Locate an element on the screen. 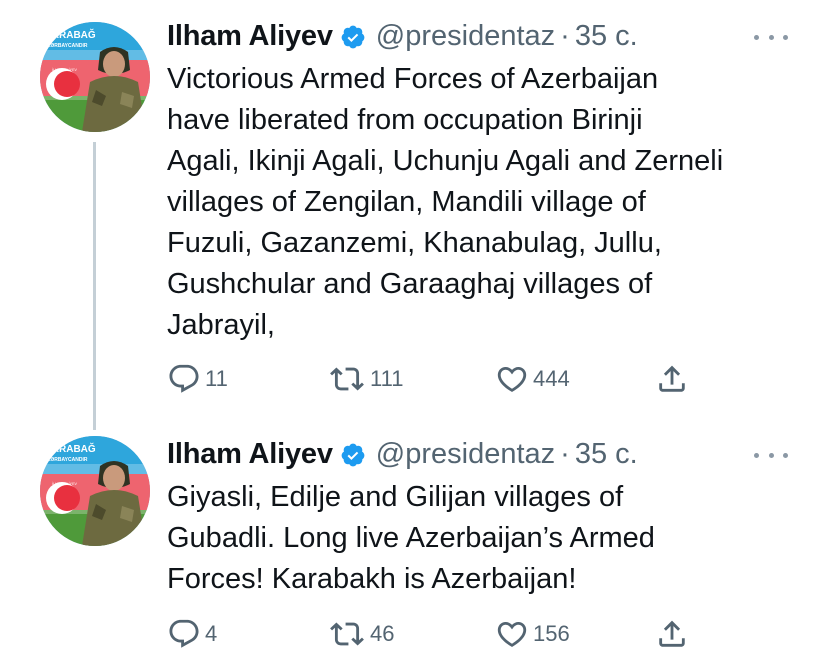 The image size is (828, 667). reply-count: 4 is located at coordinates (211, 633).